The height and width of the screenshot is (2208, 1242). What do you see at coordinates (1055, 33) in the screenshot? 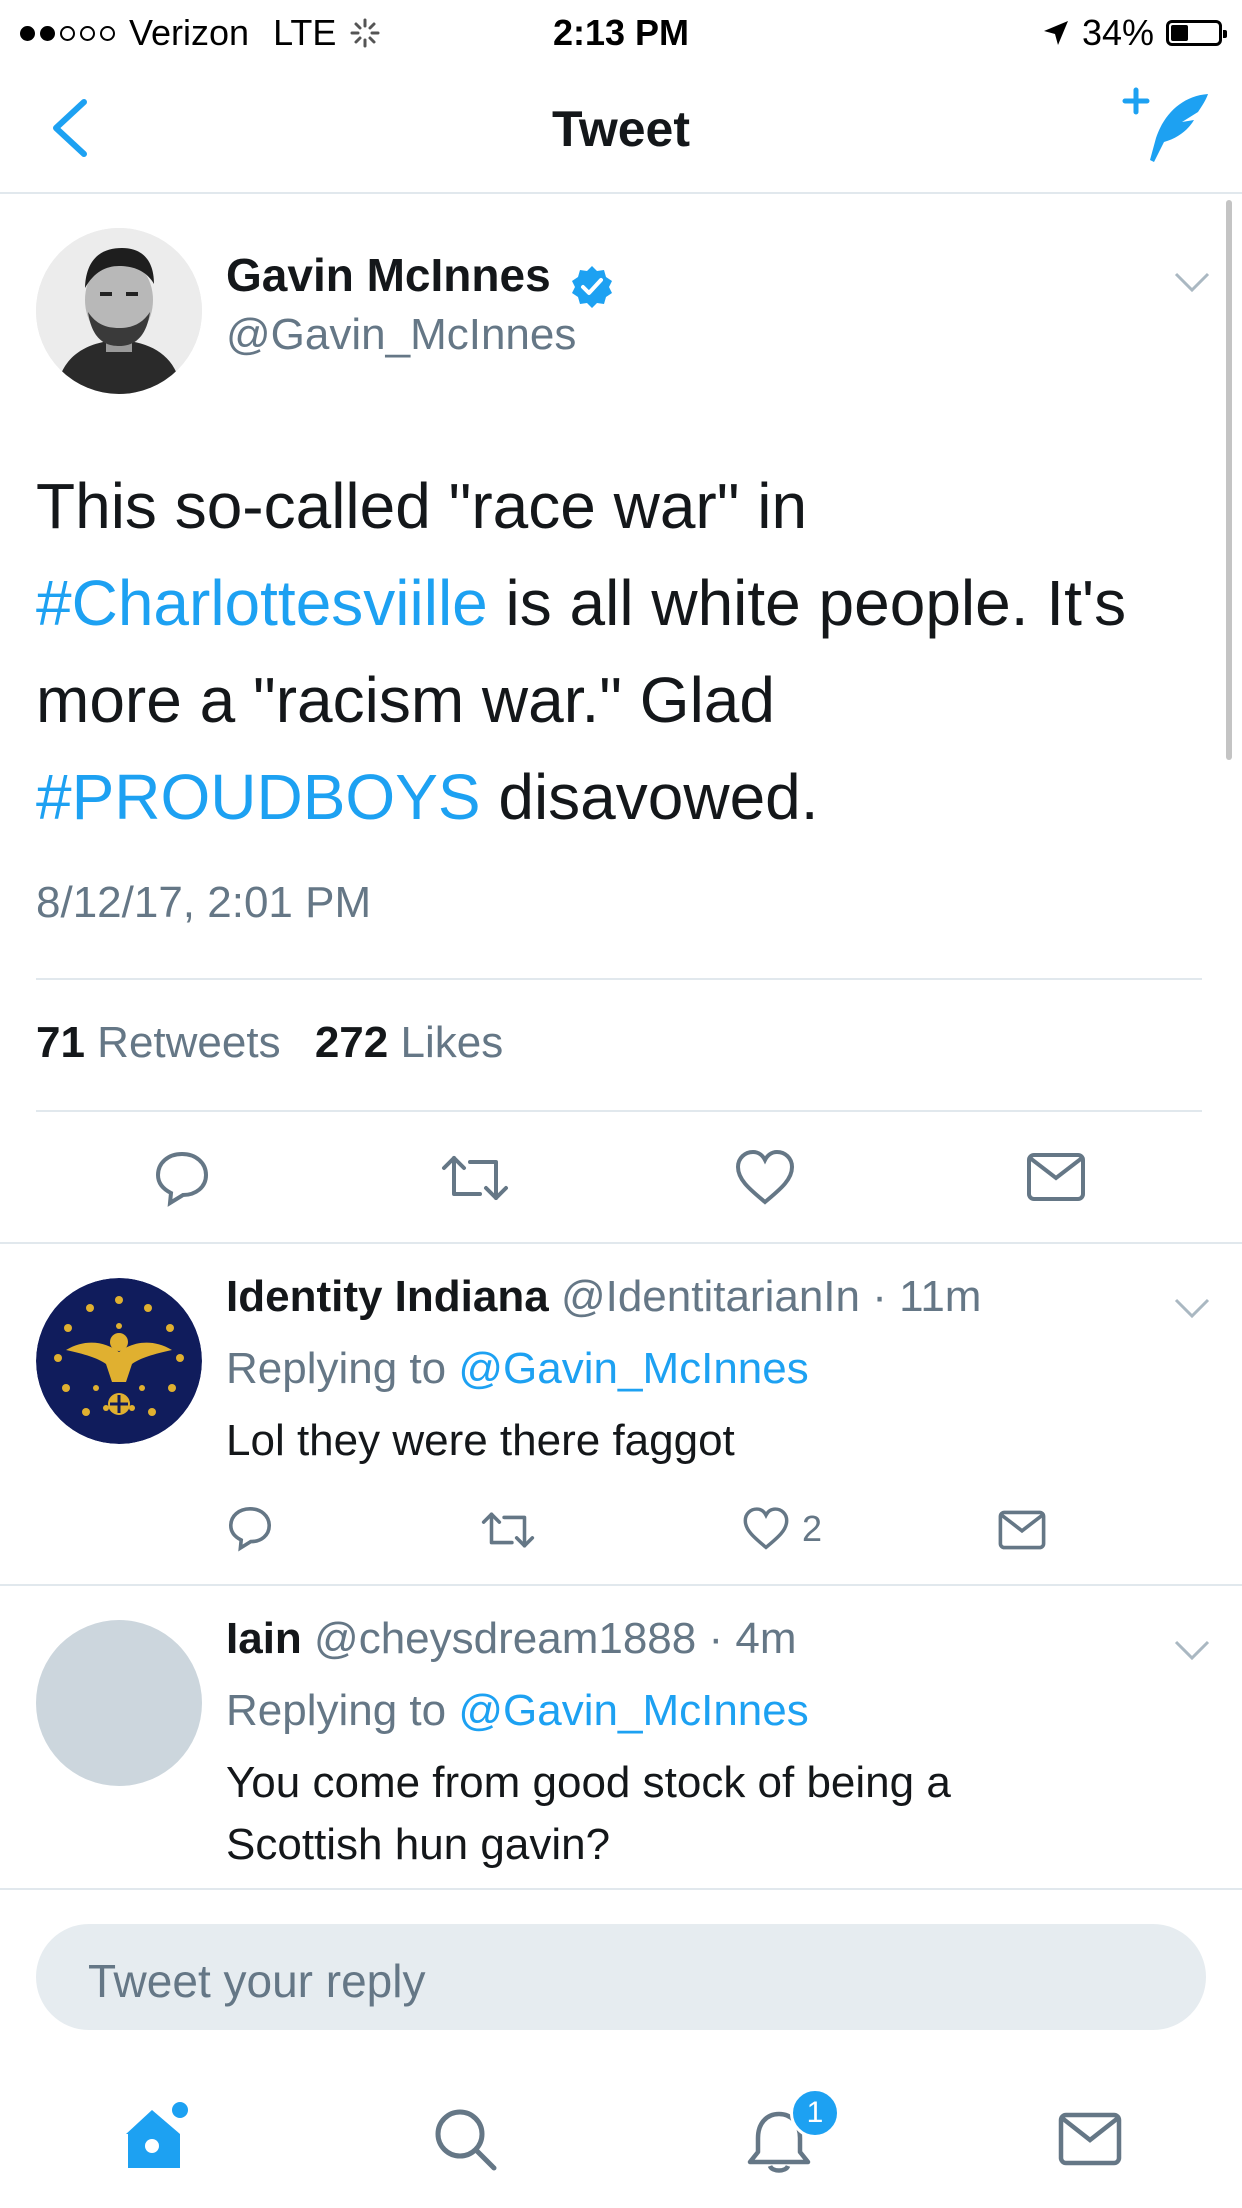
I see `location-arrow-icon` at bounding box center [1055, 33].